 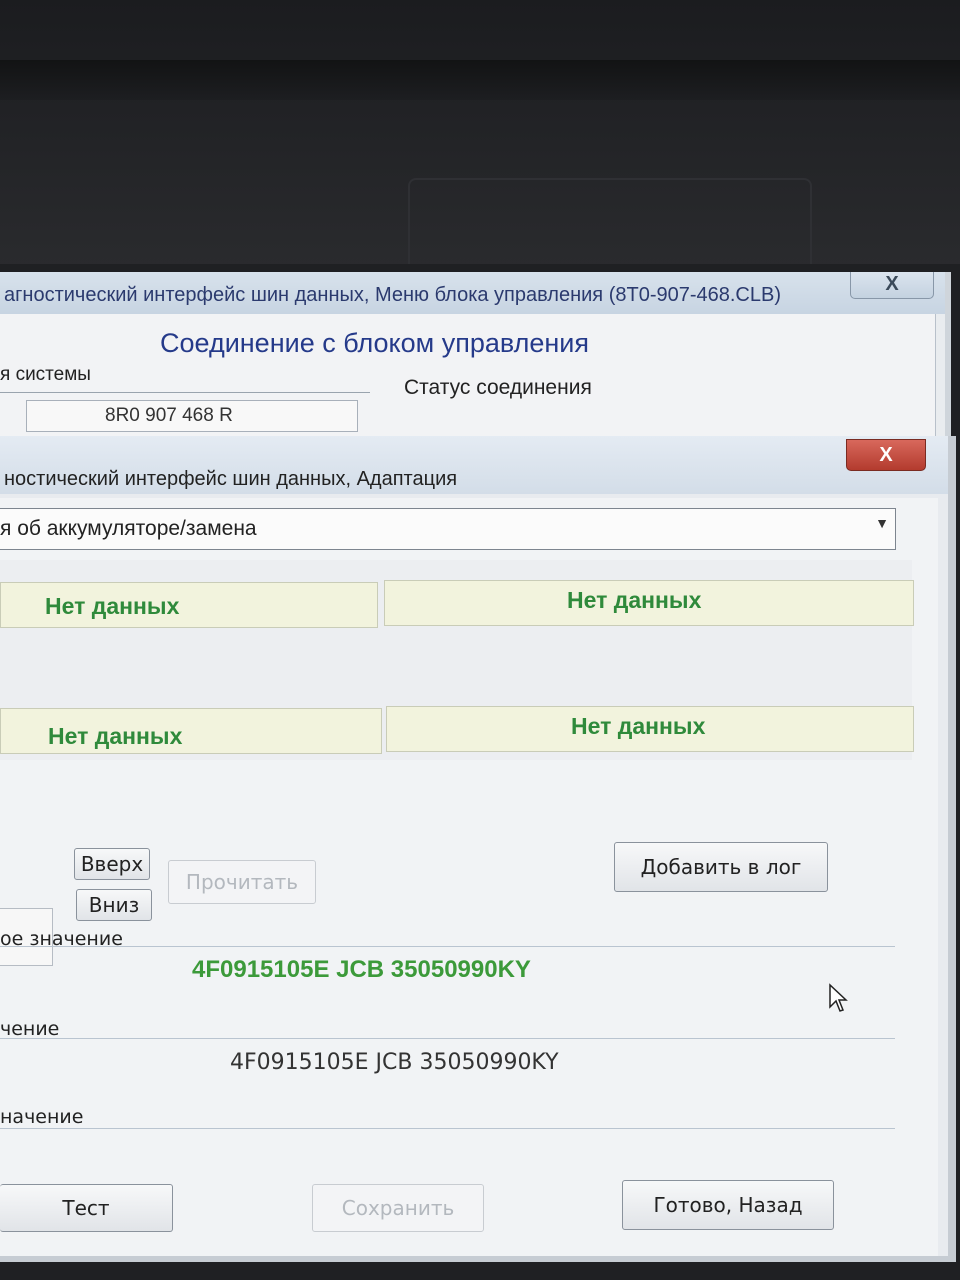 I want to click on part-number-field: 8R0 907 468 R, so click(x=192, y=416).